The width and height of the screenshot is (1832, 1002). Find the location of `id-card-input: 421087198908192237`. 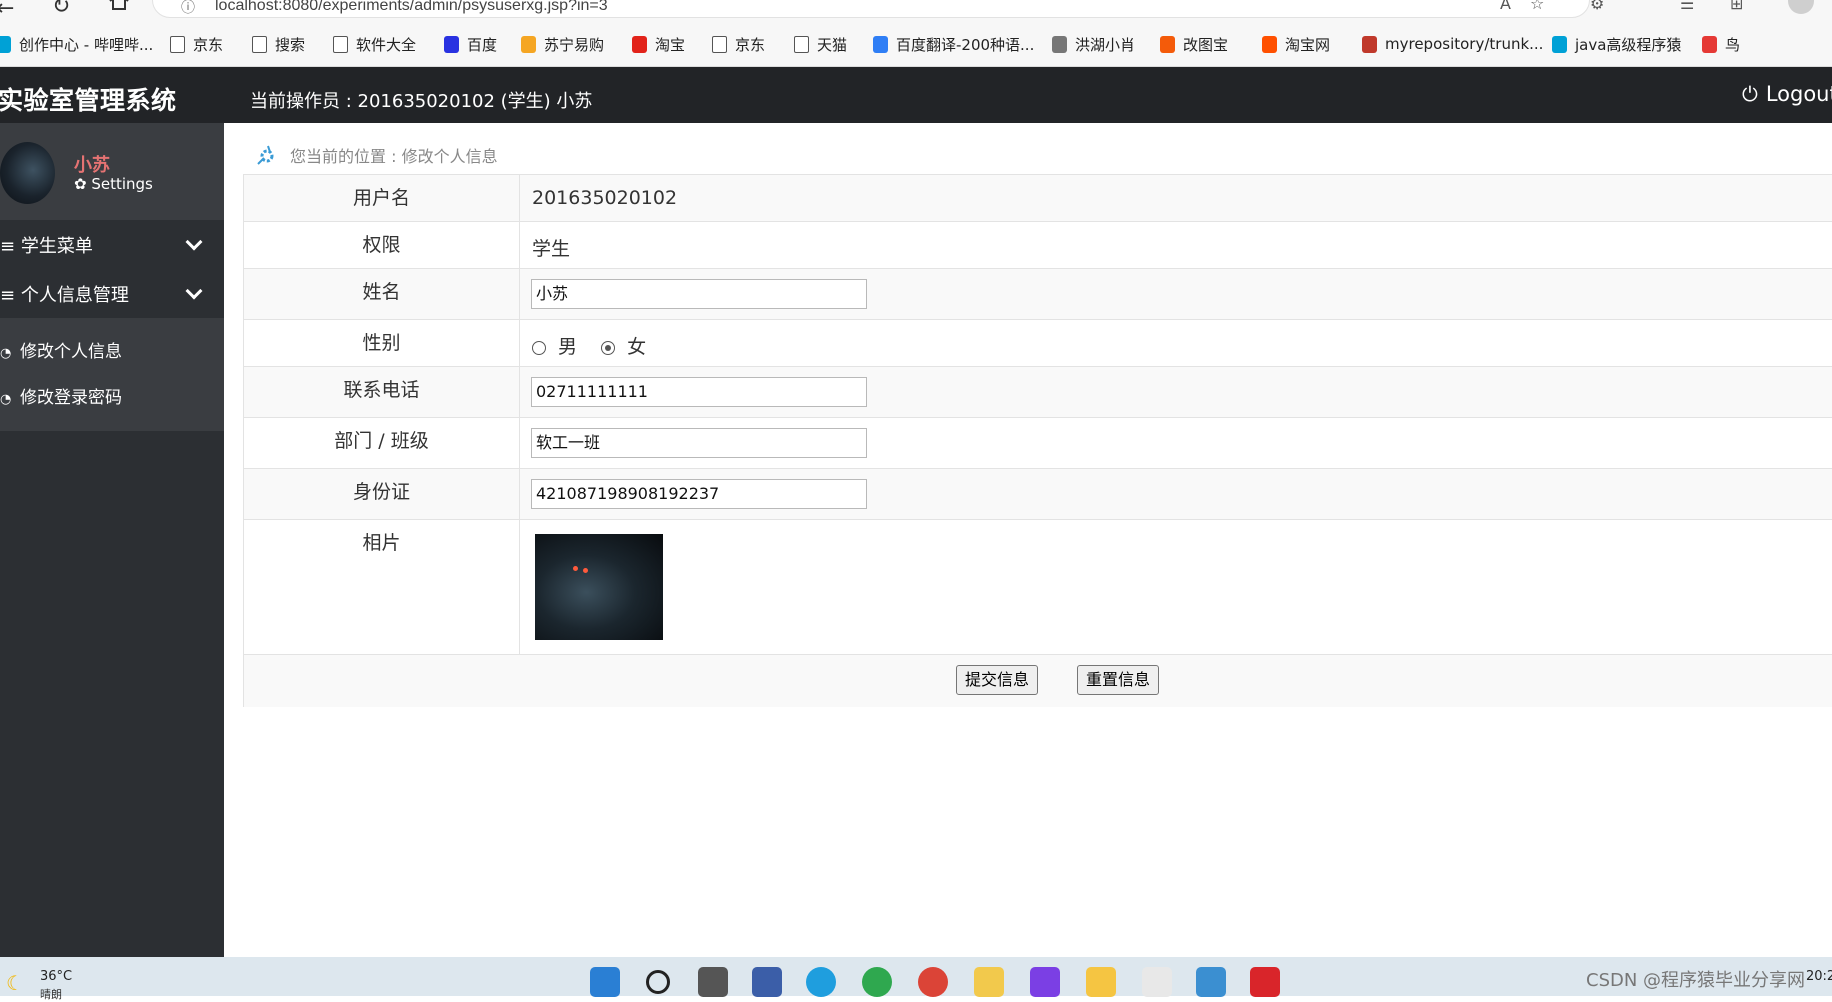

id-card-input: 421087198908192237 is located at coordinates (699, 494).